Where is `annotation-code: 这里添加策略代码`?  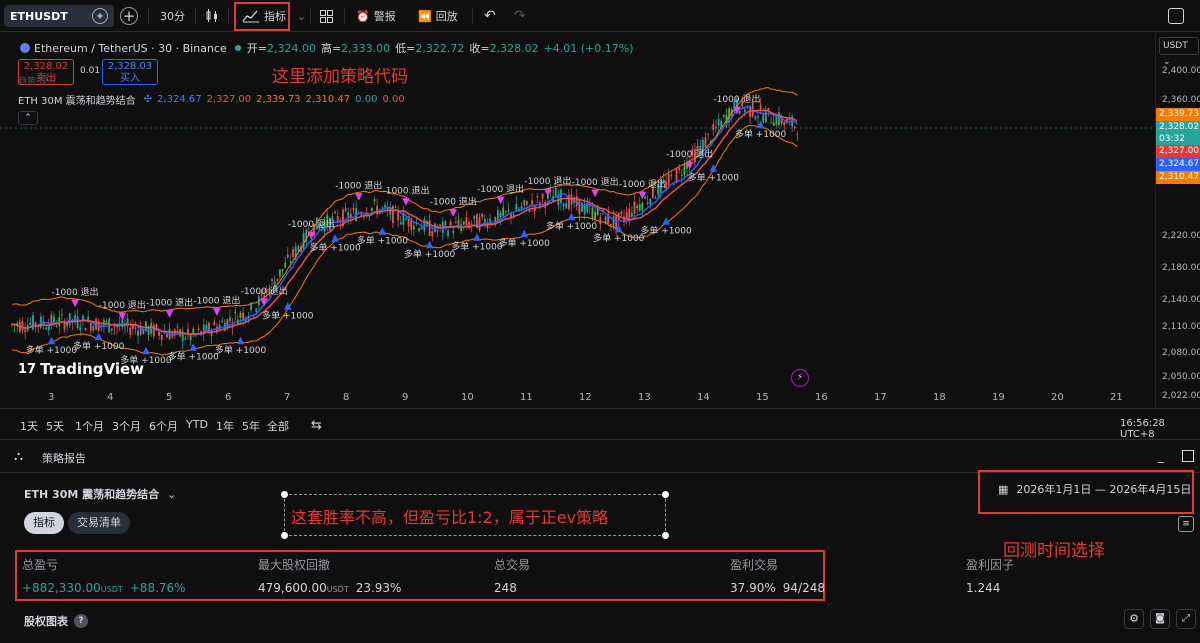 annotation-code: 这里添加策略代码 is located at coordinates (340, 77).